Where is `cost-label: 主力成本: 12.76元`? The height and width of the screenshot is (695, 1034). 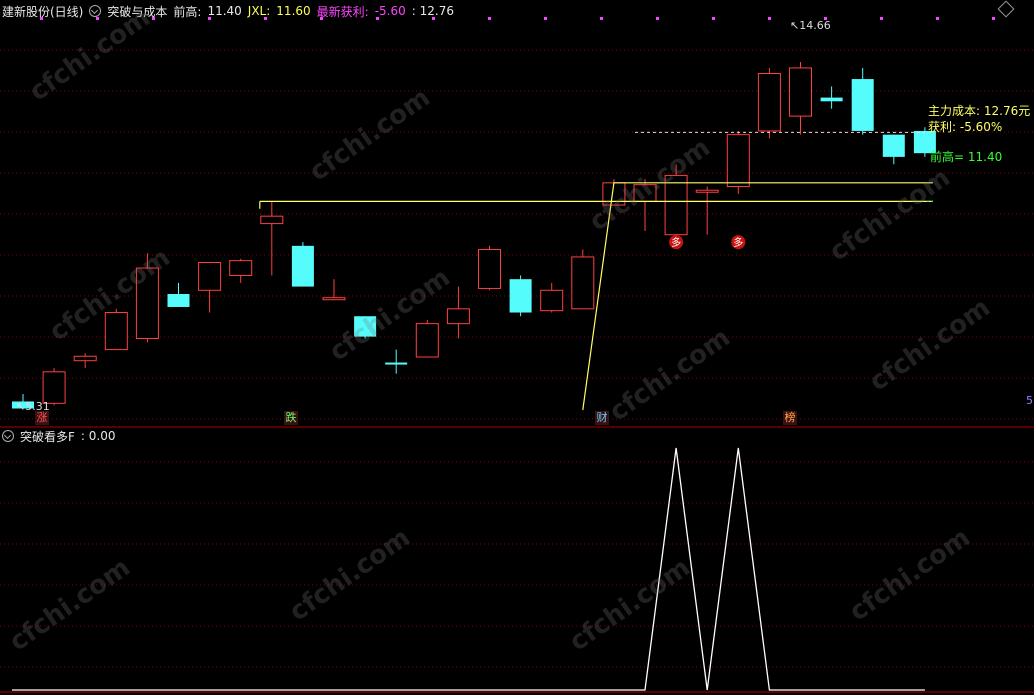
cost-label: 主力成本: 12.76元 is located at coordinates (979, 111).